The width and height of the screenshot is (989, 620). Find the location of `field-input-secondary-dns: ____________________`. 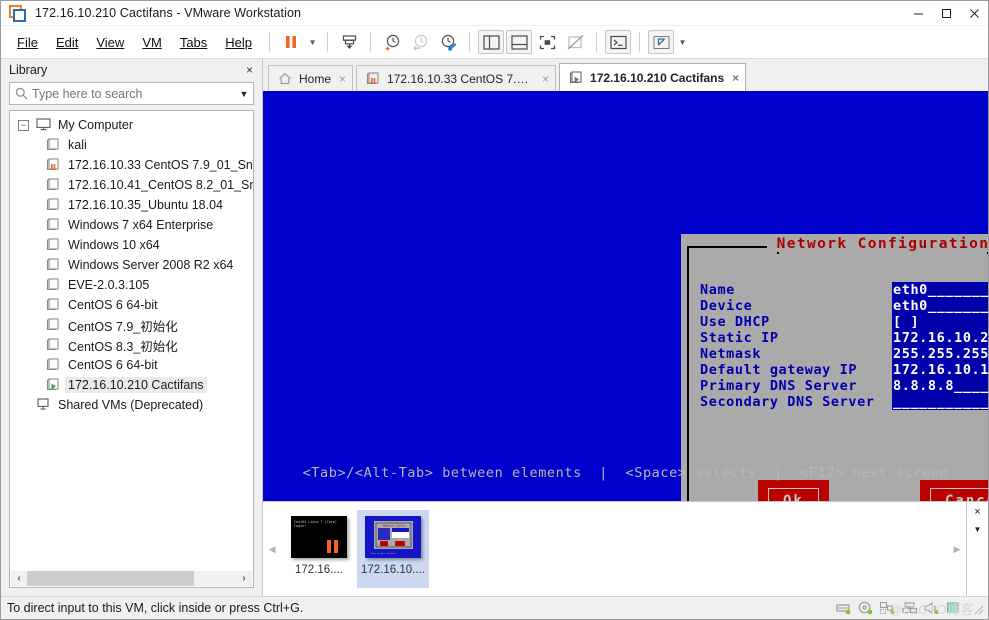

field-input-secondary-dns: ____________________ is located at coordinates (940, 402).